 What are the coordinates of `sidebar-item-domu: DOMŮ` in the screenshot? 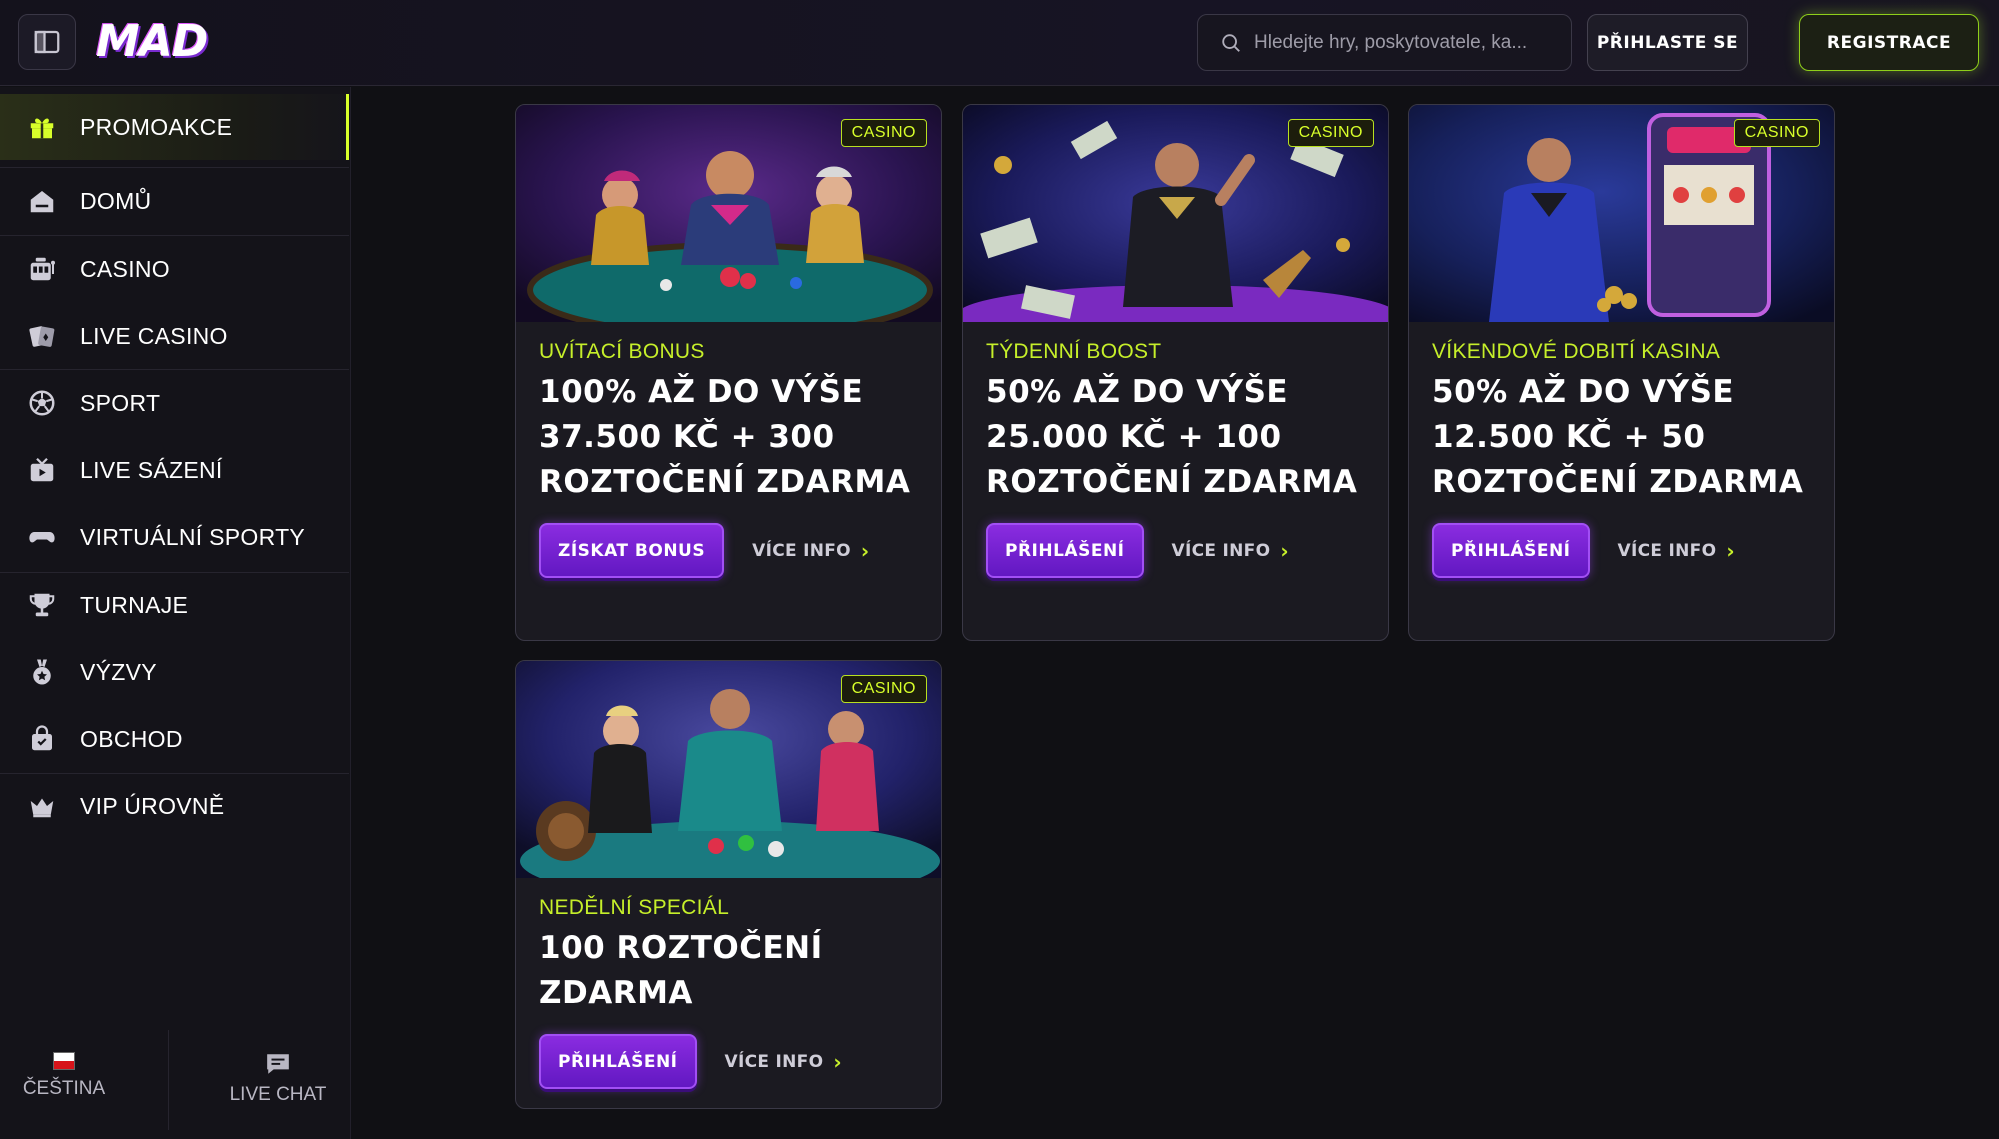 It's located at (174, 201).